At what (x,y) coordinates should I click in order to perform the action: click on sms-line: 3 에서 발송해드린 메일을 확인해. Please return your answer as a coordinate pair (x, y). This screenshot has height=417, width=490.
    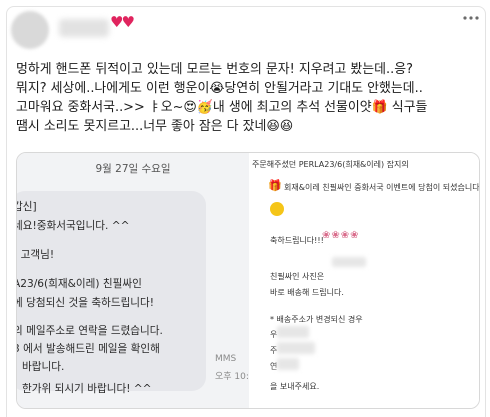
    Looking at the image, I should click on (88, 349).